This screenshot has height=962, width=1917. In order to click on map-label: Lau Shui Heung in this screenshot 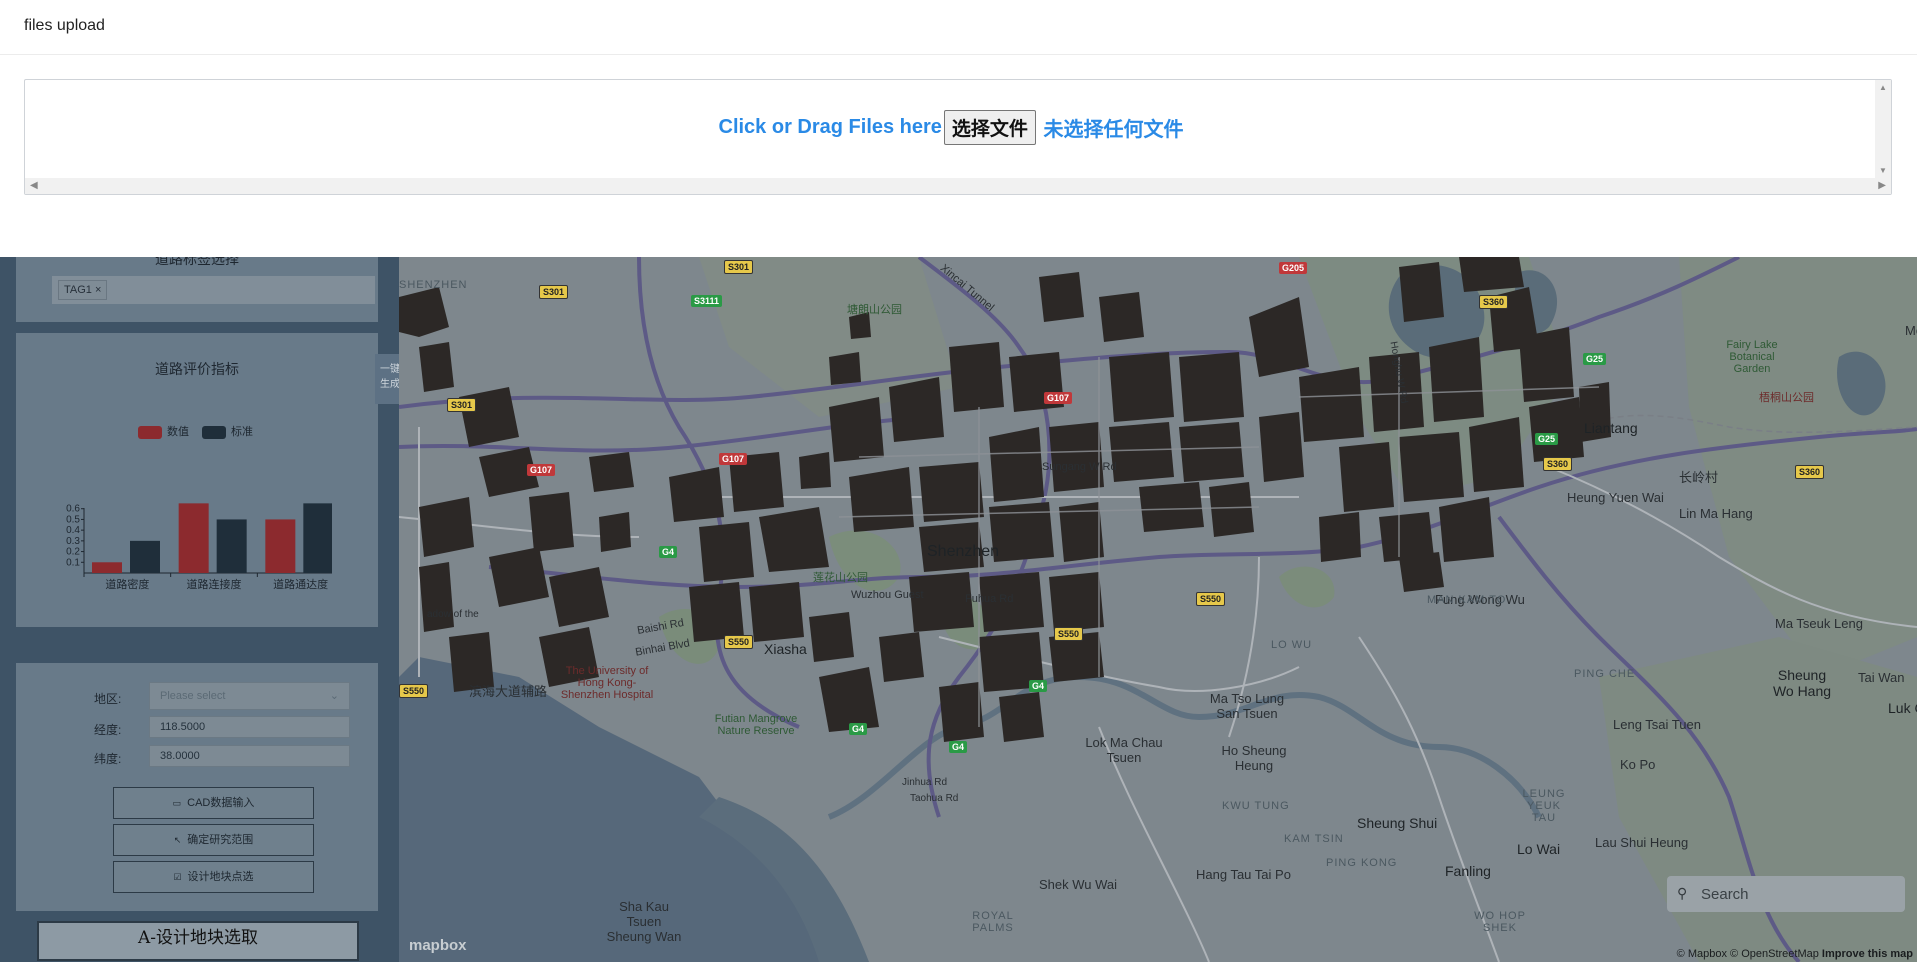, I will do `click(1642, 842)`.